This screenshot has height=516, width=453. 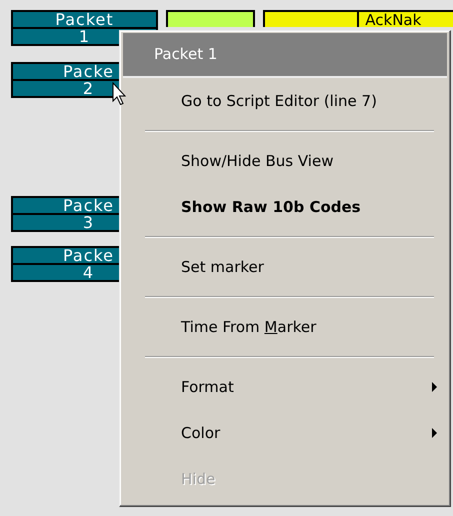 What do you see at coordinates (279, 101) in the screenshot?
I see `menu-item: Go to Script Editor (line 7)` at bounding box center [279, 101].